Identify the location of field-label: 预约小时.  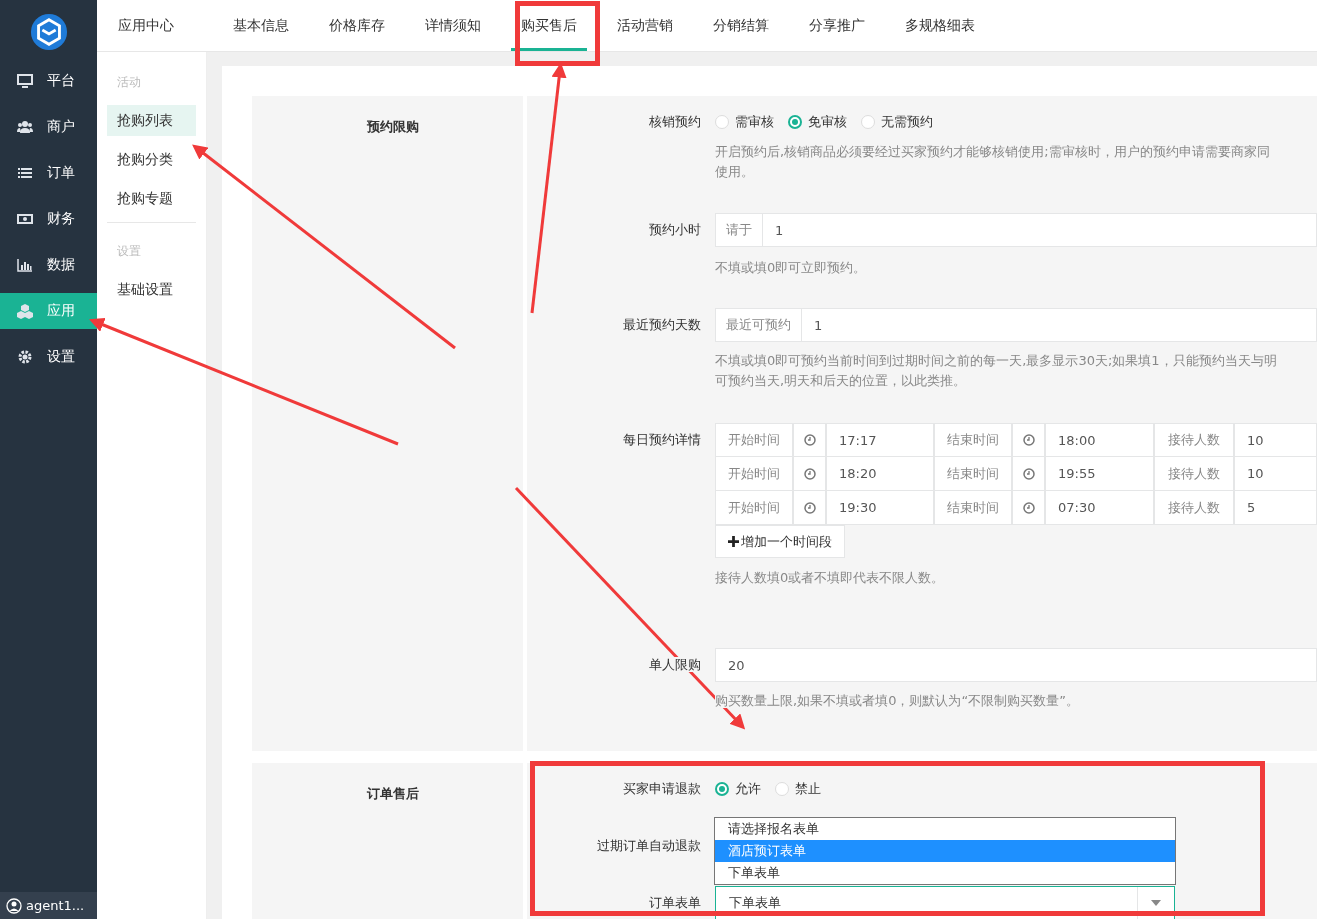
(674, 230).